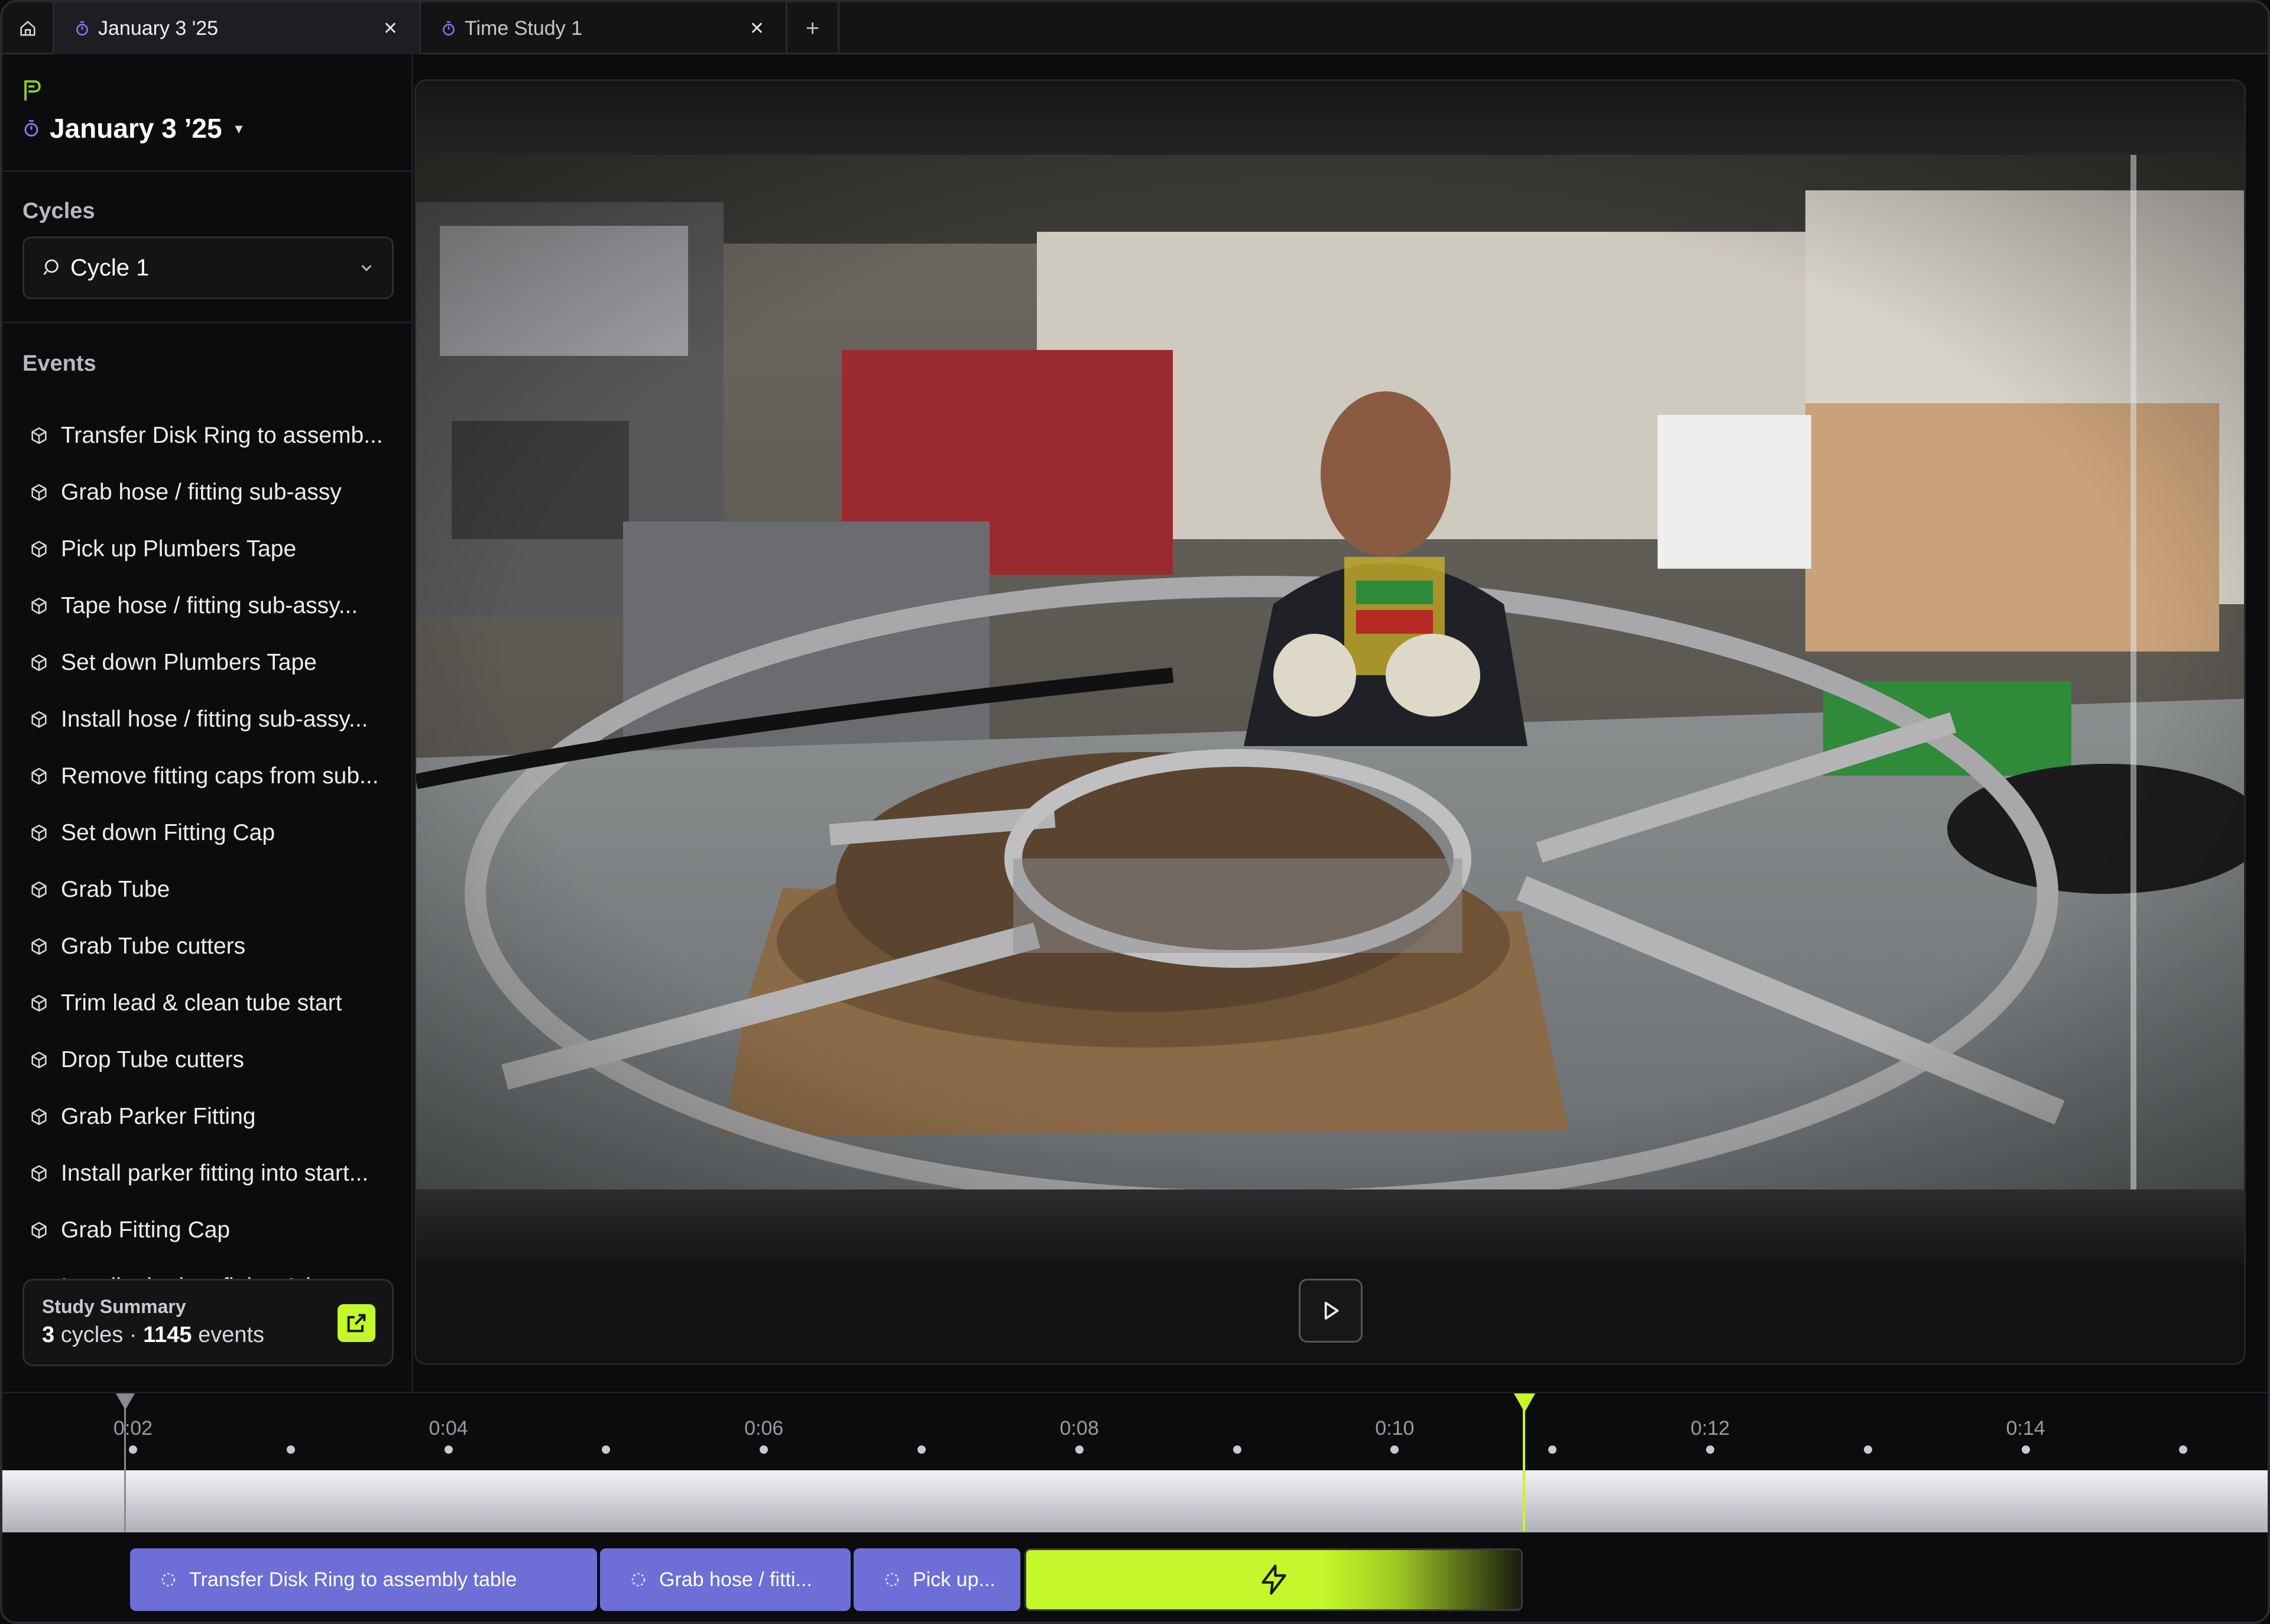 The height and width of the screenshot is (1624, 2270). Describe the element at coordinates (136, 128) in the screenshot. I see `study-title-text: January 3 ’25` at that location.